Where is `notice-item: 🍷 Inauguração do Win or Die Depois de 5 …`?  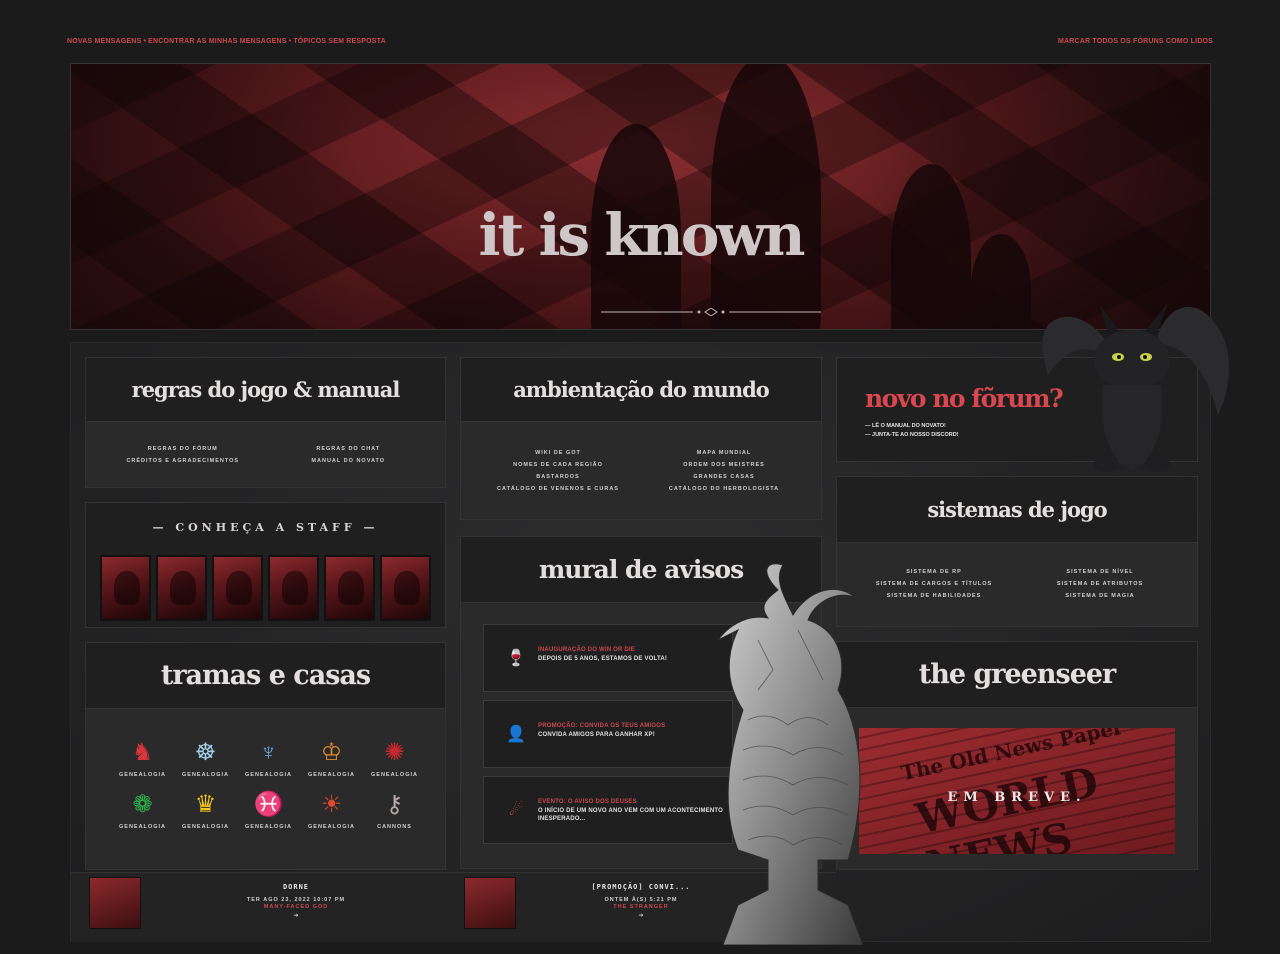
notice-item: 🍷 Inauguração do Win or Die Depois de 5 … is located at coordinates (608, 658).